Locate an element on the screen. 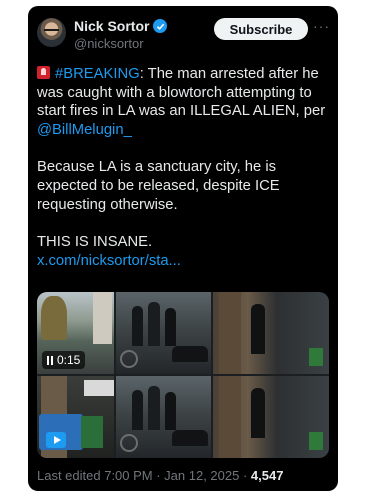 Image resolution: width=379 pixels, height=500 pixels. hashtag-link: #BREAKING is located at coordinates (97, 74).